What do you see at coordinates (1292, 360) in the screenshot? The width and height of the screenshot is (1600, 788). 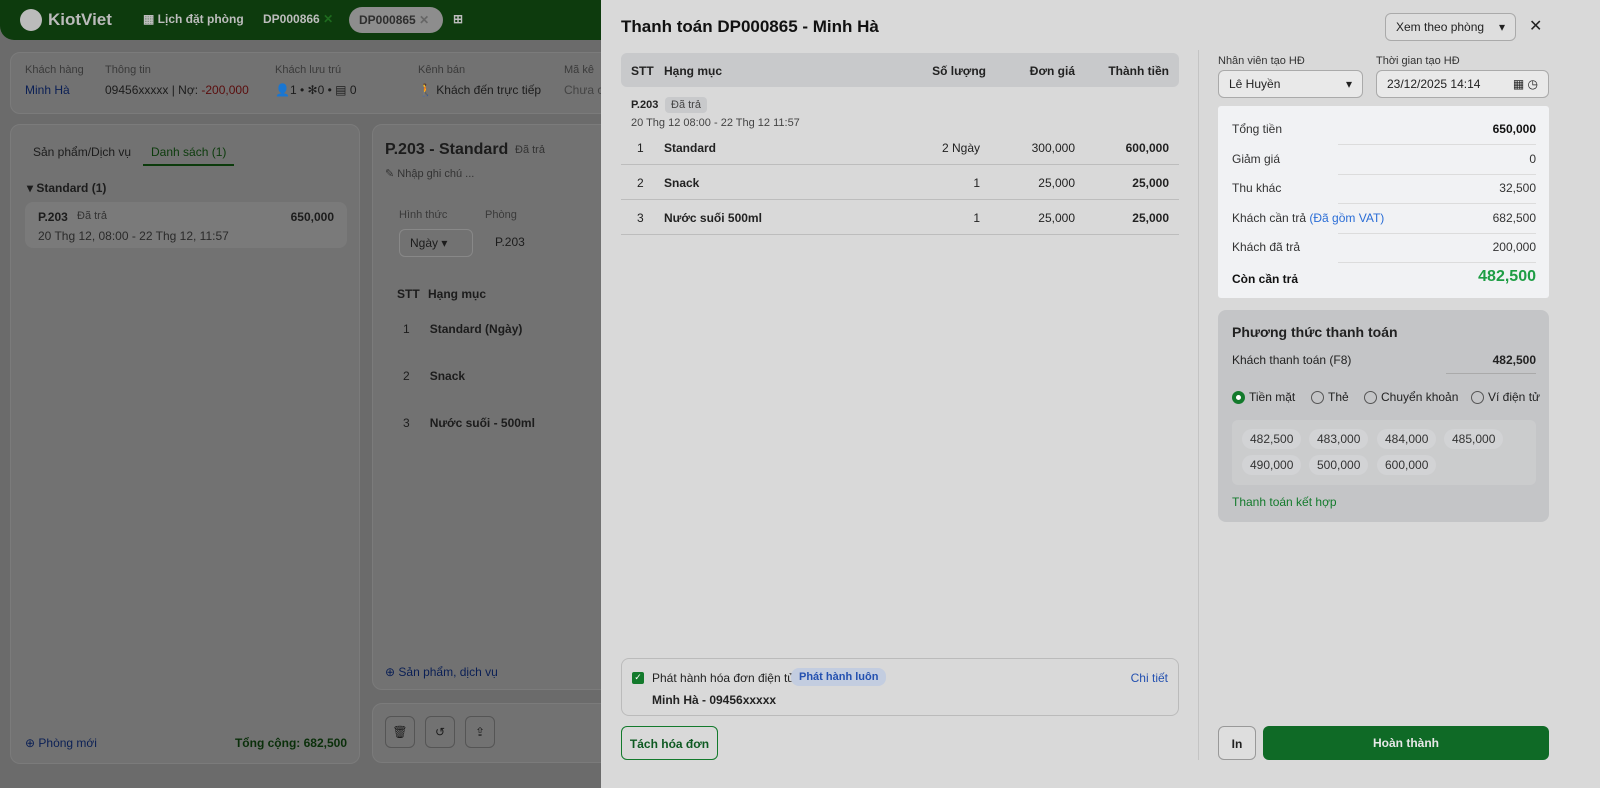 I see `customer-pay-label: Khách thanh toán (F8)` at bounding box center [1292, 360].